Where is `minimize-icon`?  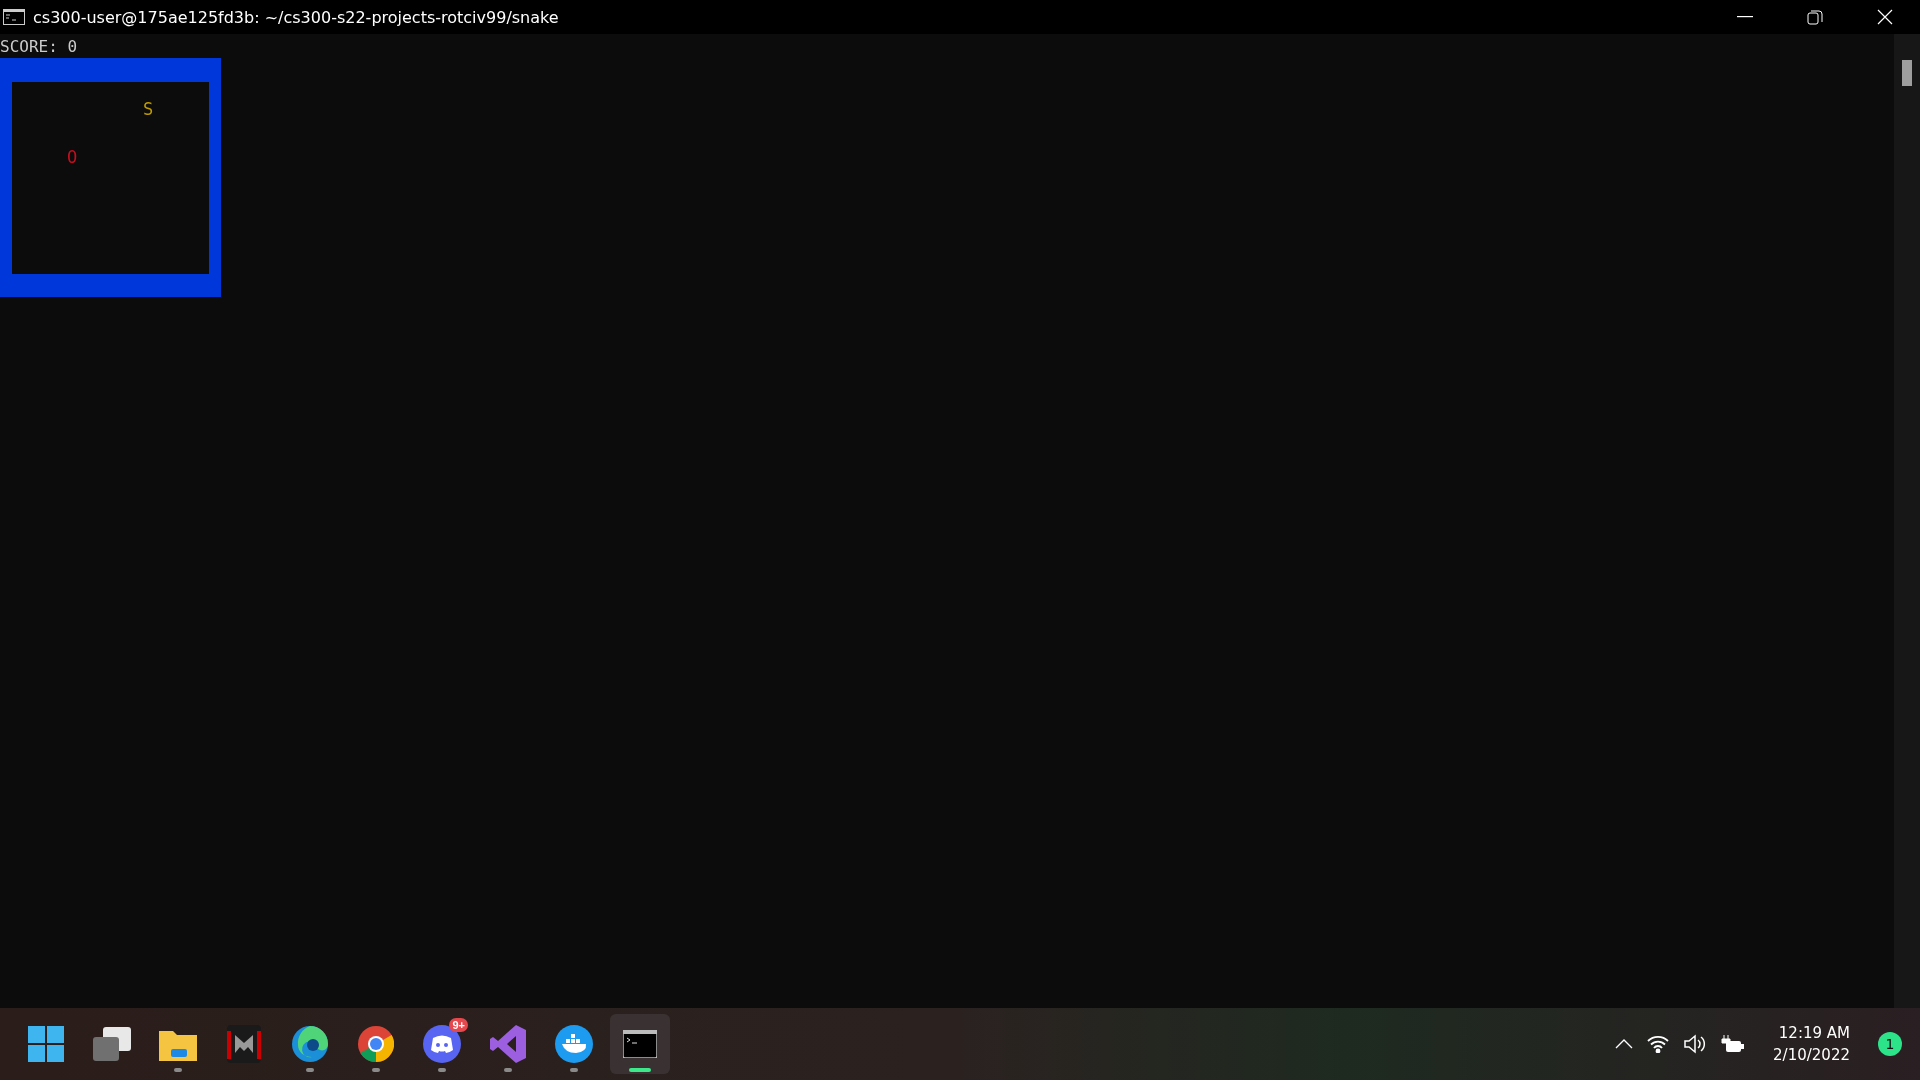 minimize-icon is located at coordinates (1745, 17).